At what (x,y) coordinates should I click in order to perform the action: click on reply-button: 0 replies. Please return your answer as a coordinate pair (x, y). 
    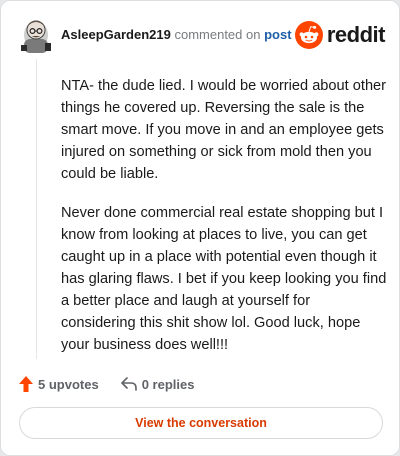
    Looking at the image, I should click on (157, 384).